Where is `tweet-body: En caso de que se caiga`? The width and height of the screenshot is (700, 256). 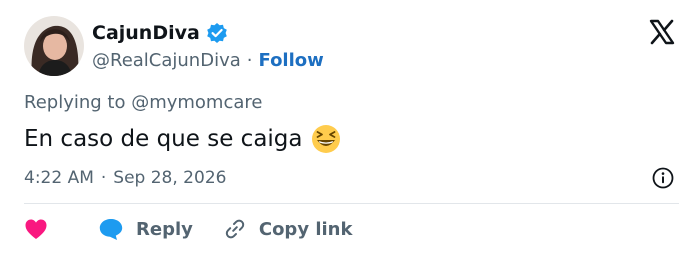 tweet-body: En caso de que se caiga is located at coordinates (163, 139).